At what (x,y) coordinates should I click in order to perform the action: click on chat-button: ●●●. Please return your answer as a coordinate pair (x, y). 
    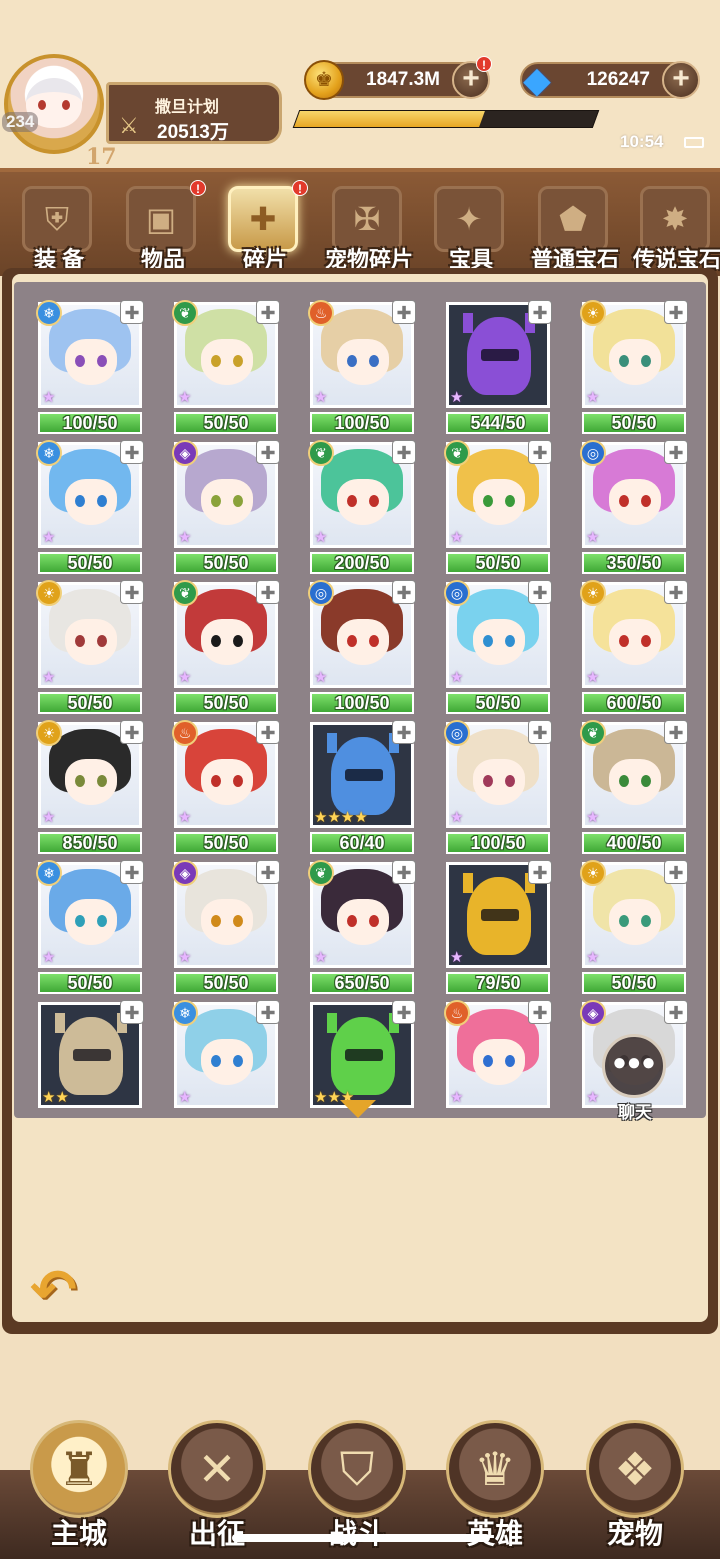
    Looking at the image, I should click on (634, 1066).